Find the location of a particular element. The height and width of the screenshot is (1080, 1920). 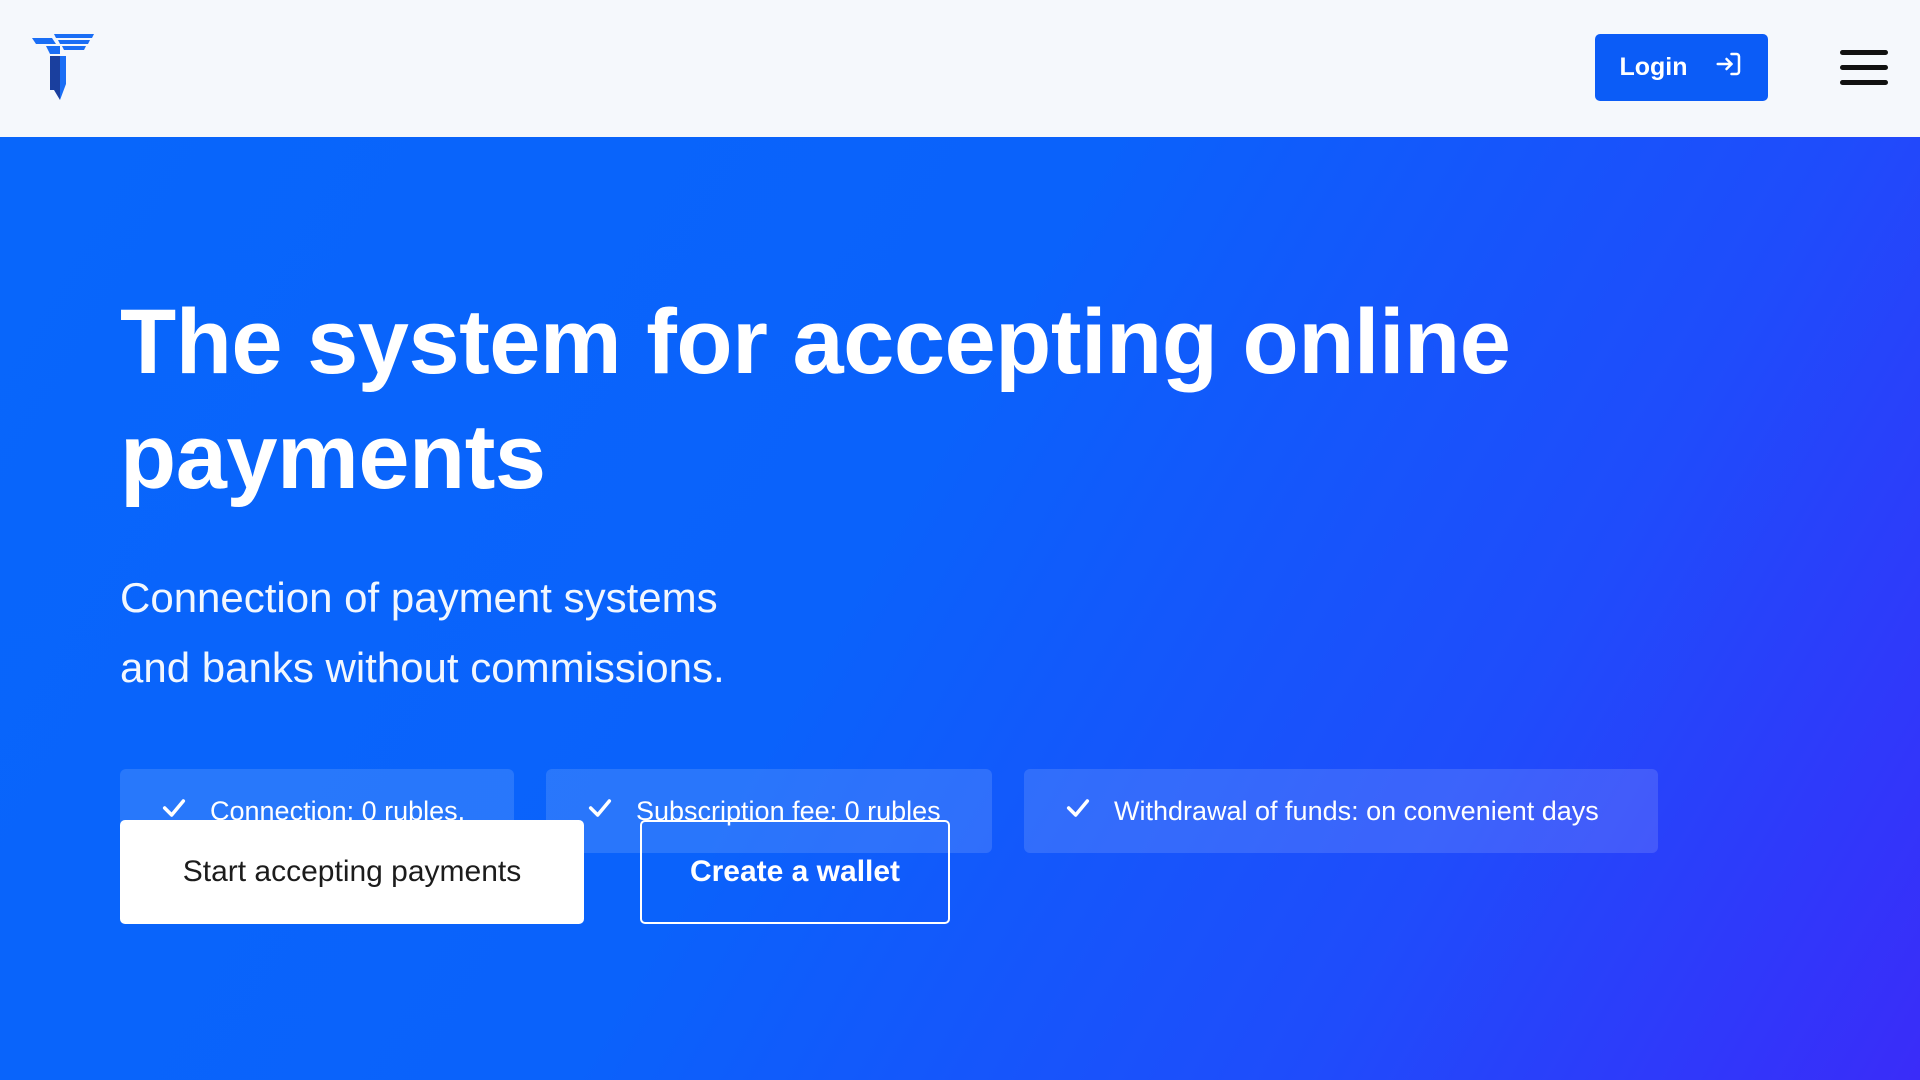

hamburger-menu-icon is located at coordinates (1864, 68).